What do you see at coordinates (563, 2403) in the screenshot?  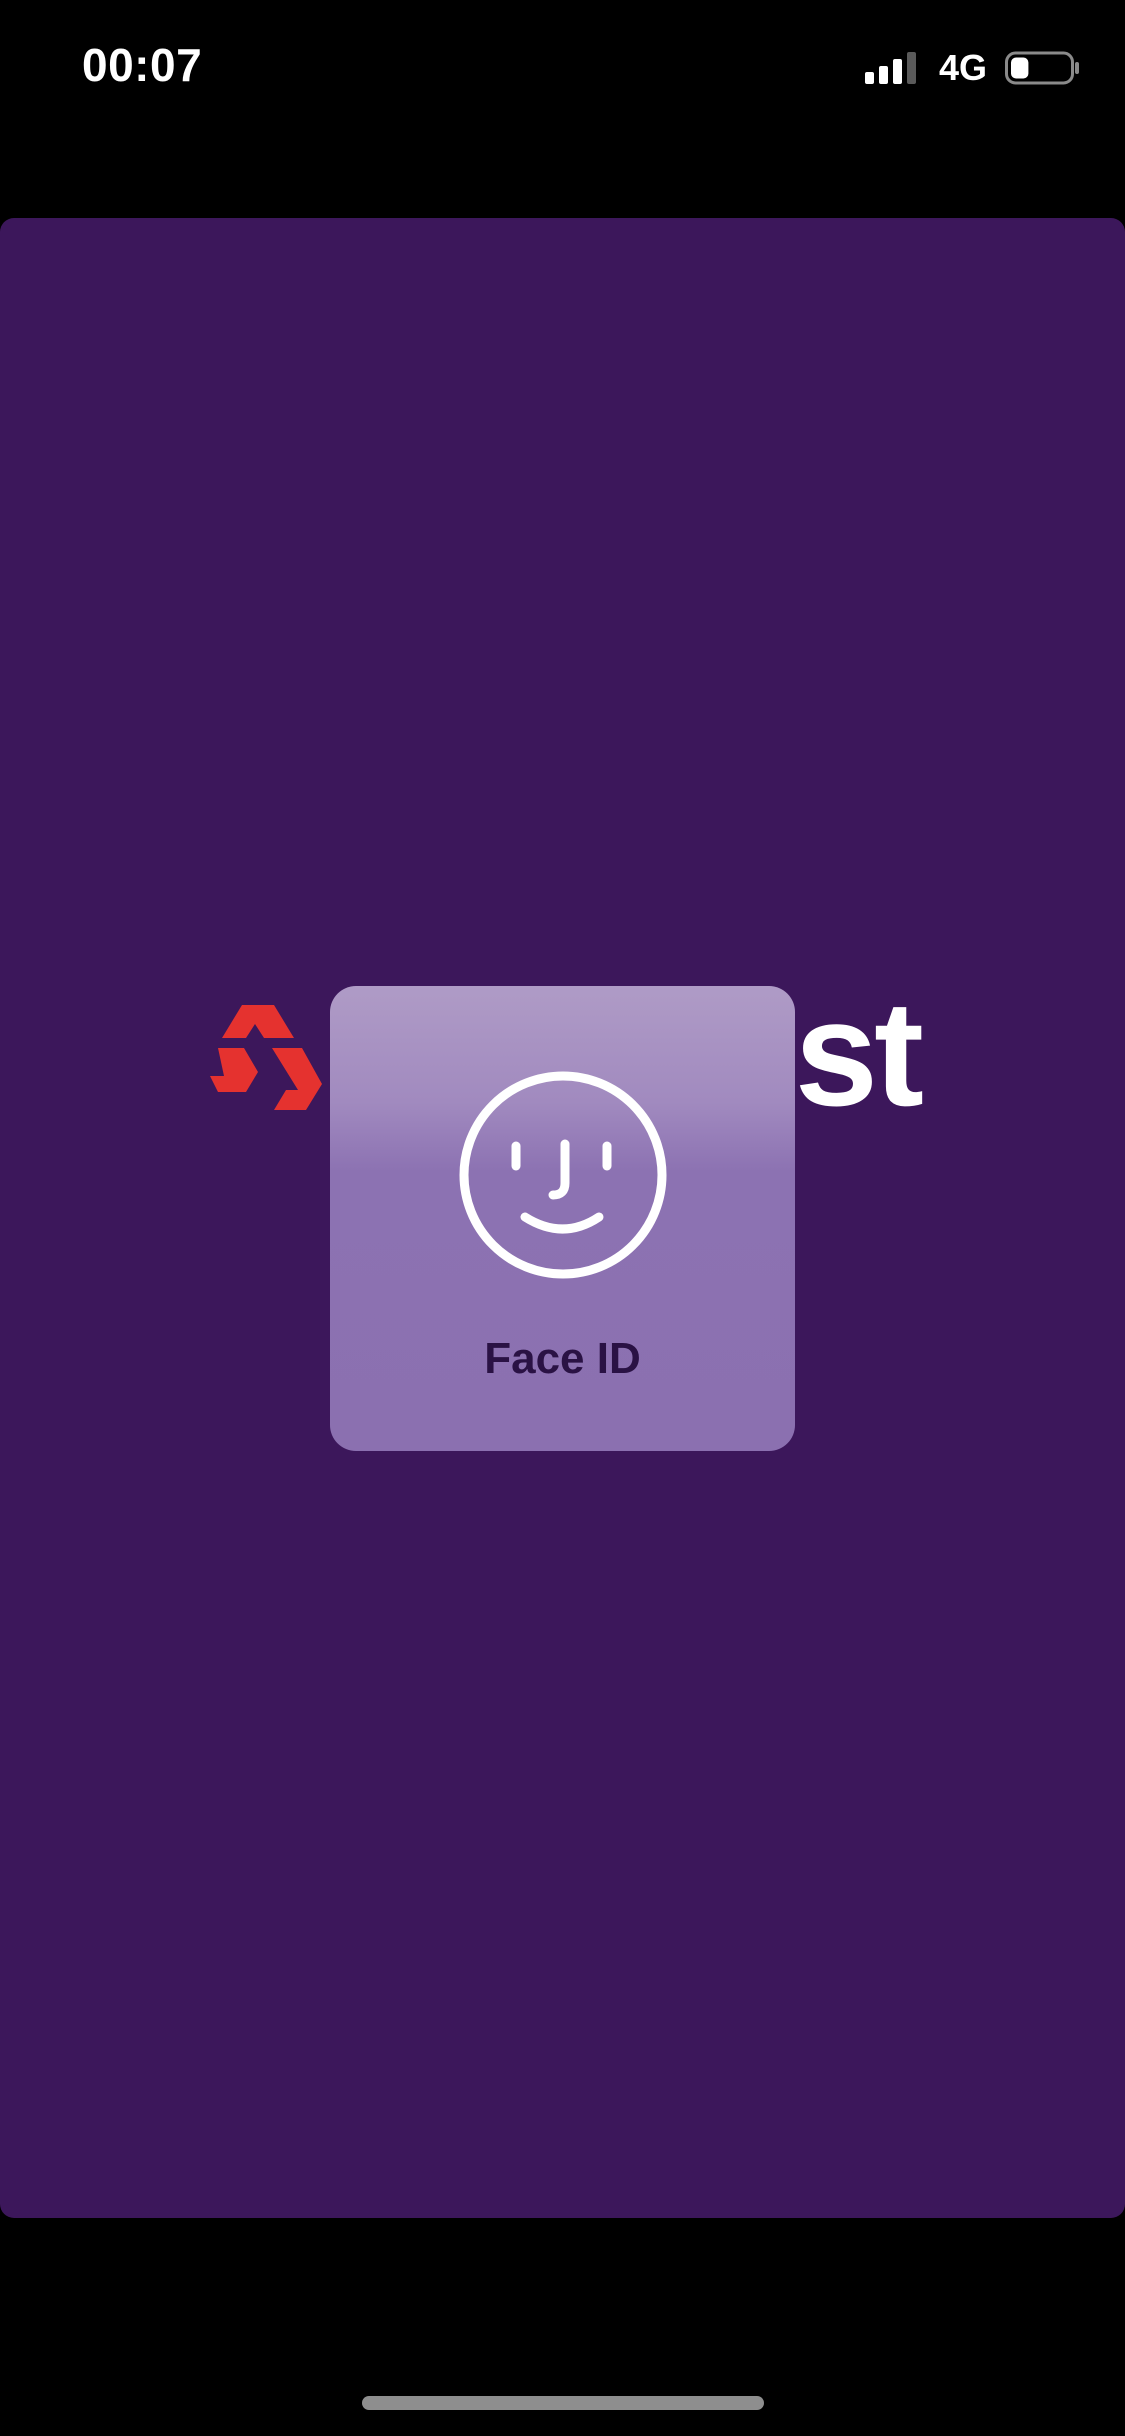 I see `home-indicator` at bounding box center [563, 2403].